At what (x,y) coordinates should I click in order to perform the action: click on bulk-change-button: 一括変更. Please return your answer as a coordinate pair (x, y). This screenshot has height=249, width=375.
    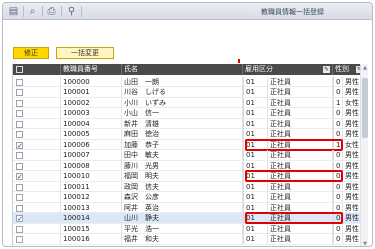
    Looking at the image, I should click on (85, 53).